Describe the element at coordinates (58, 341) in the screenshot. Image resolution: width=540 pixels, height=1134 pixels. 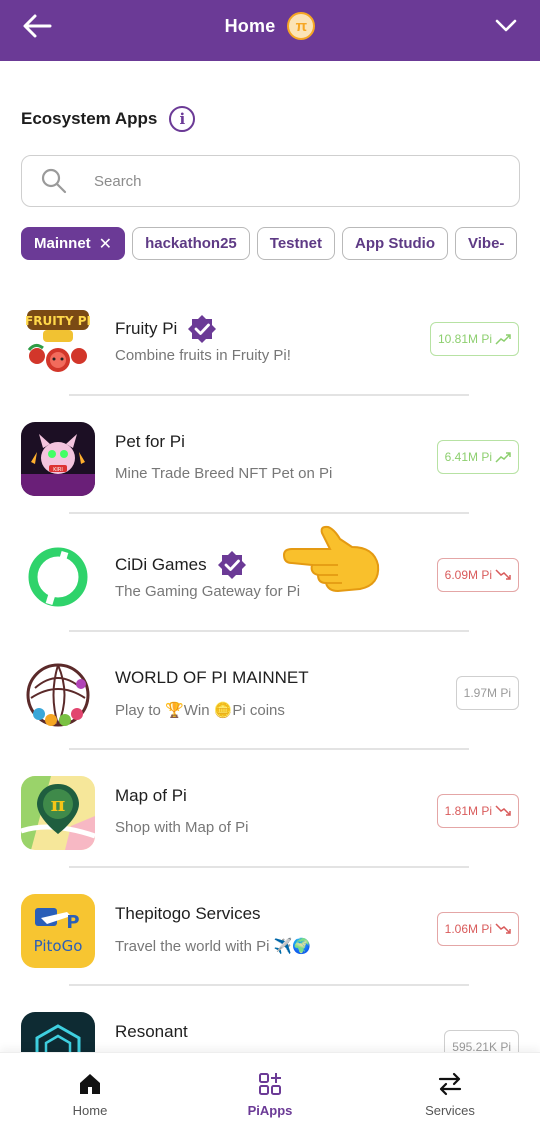
I see `fruity-pi-app-icon: FRUITY PI` at that location.